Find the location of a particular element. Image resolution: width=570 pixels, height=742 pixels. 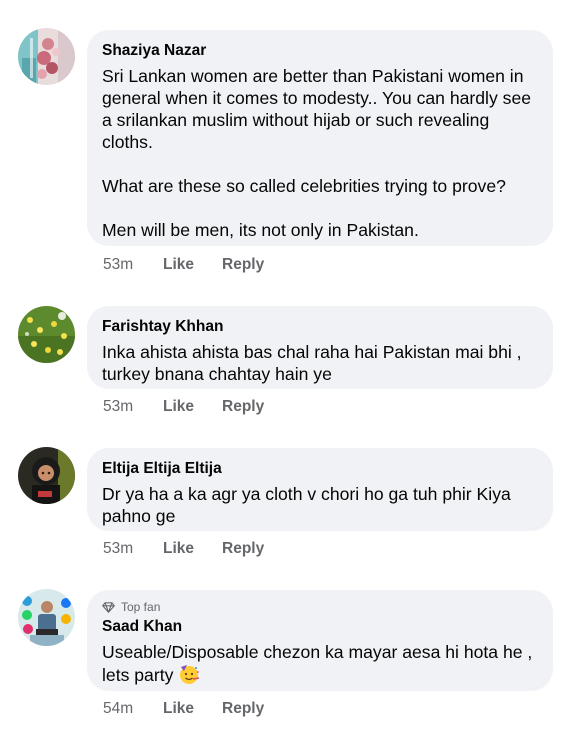

comment-author: Farishtay Khhan is located at coordinates (319, 327).